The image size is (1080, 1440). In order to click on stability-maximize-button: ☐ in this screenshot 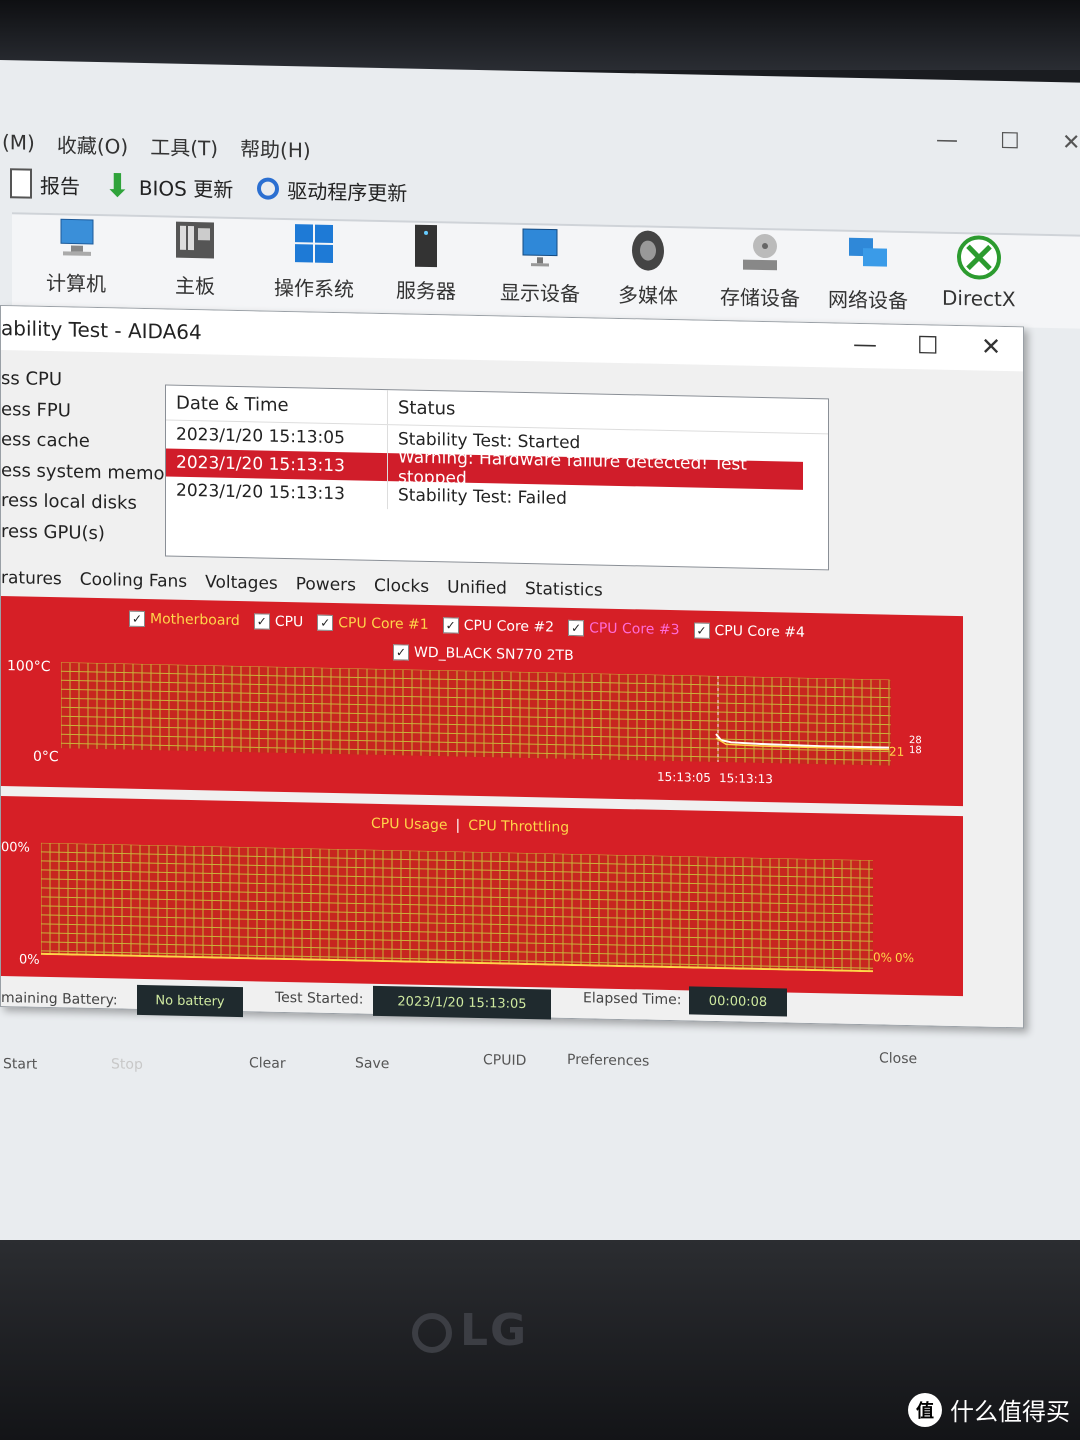, I will do `click(928, 345)`.